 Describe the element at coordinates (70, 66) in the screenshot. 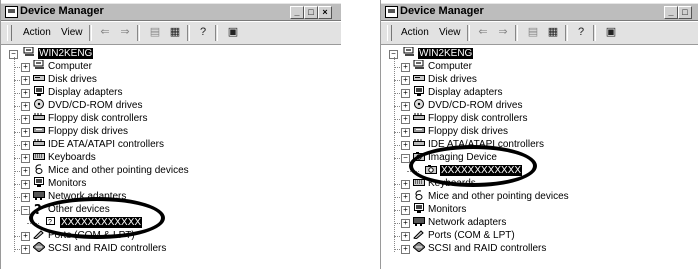

I see `tree-item-label: Computer` at that location.